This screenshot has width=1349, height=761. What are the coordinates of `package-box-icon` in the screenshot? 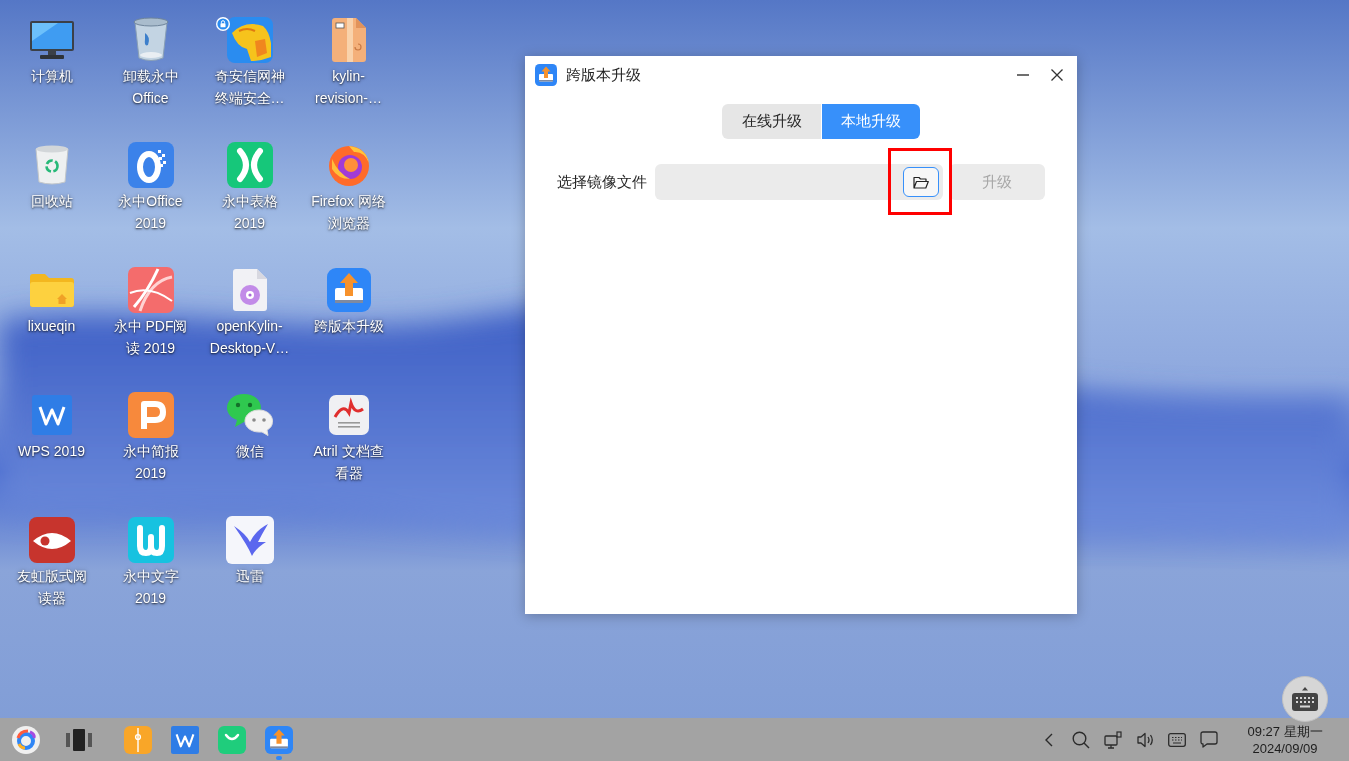 It's located at (348, 40).